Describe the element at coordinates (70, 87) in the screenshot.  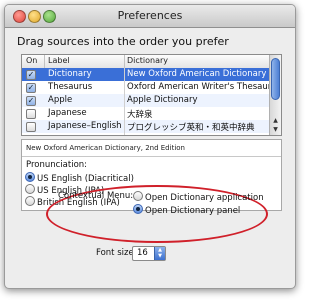
I see `row-label: Thesaurus` at that location.